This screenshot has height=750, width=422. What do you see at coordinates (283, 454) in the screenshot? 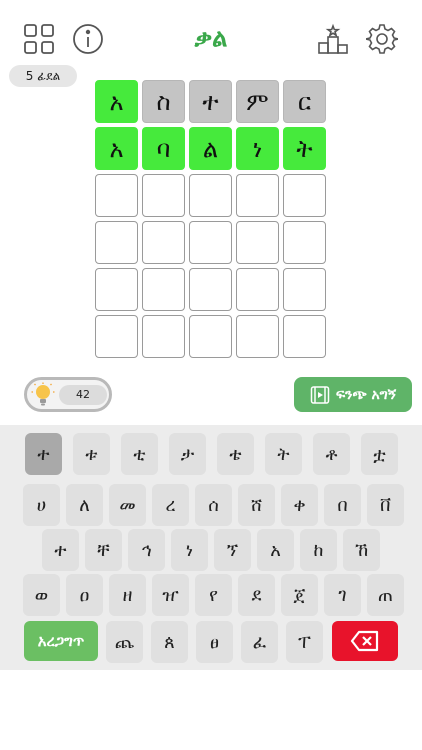
I see `keyboard-key: ት` at bounding box center [283, 454].